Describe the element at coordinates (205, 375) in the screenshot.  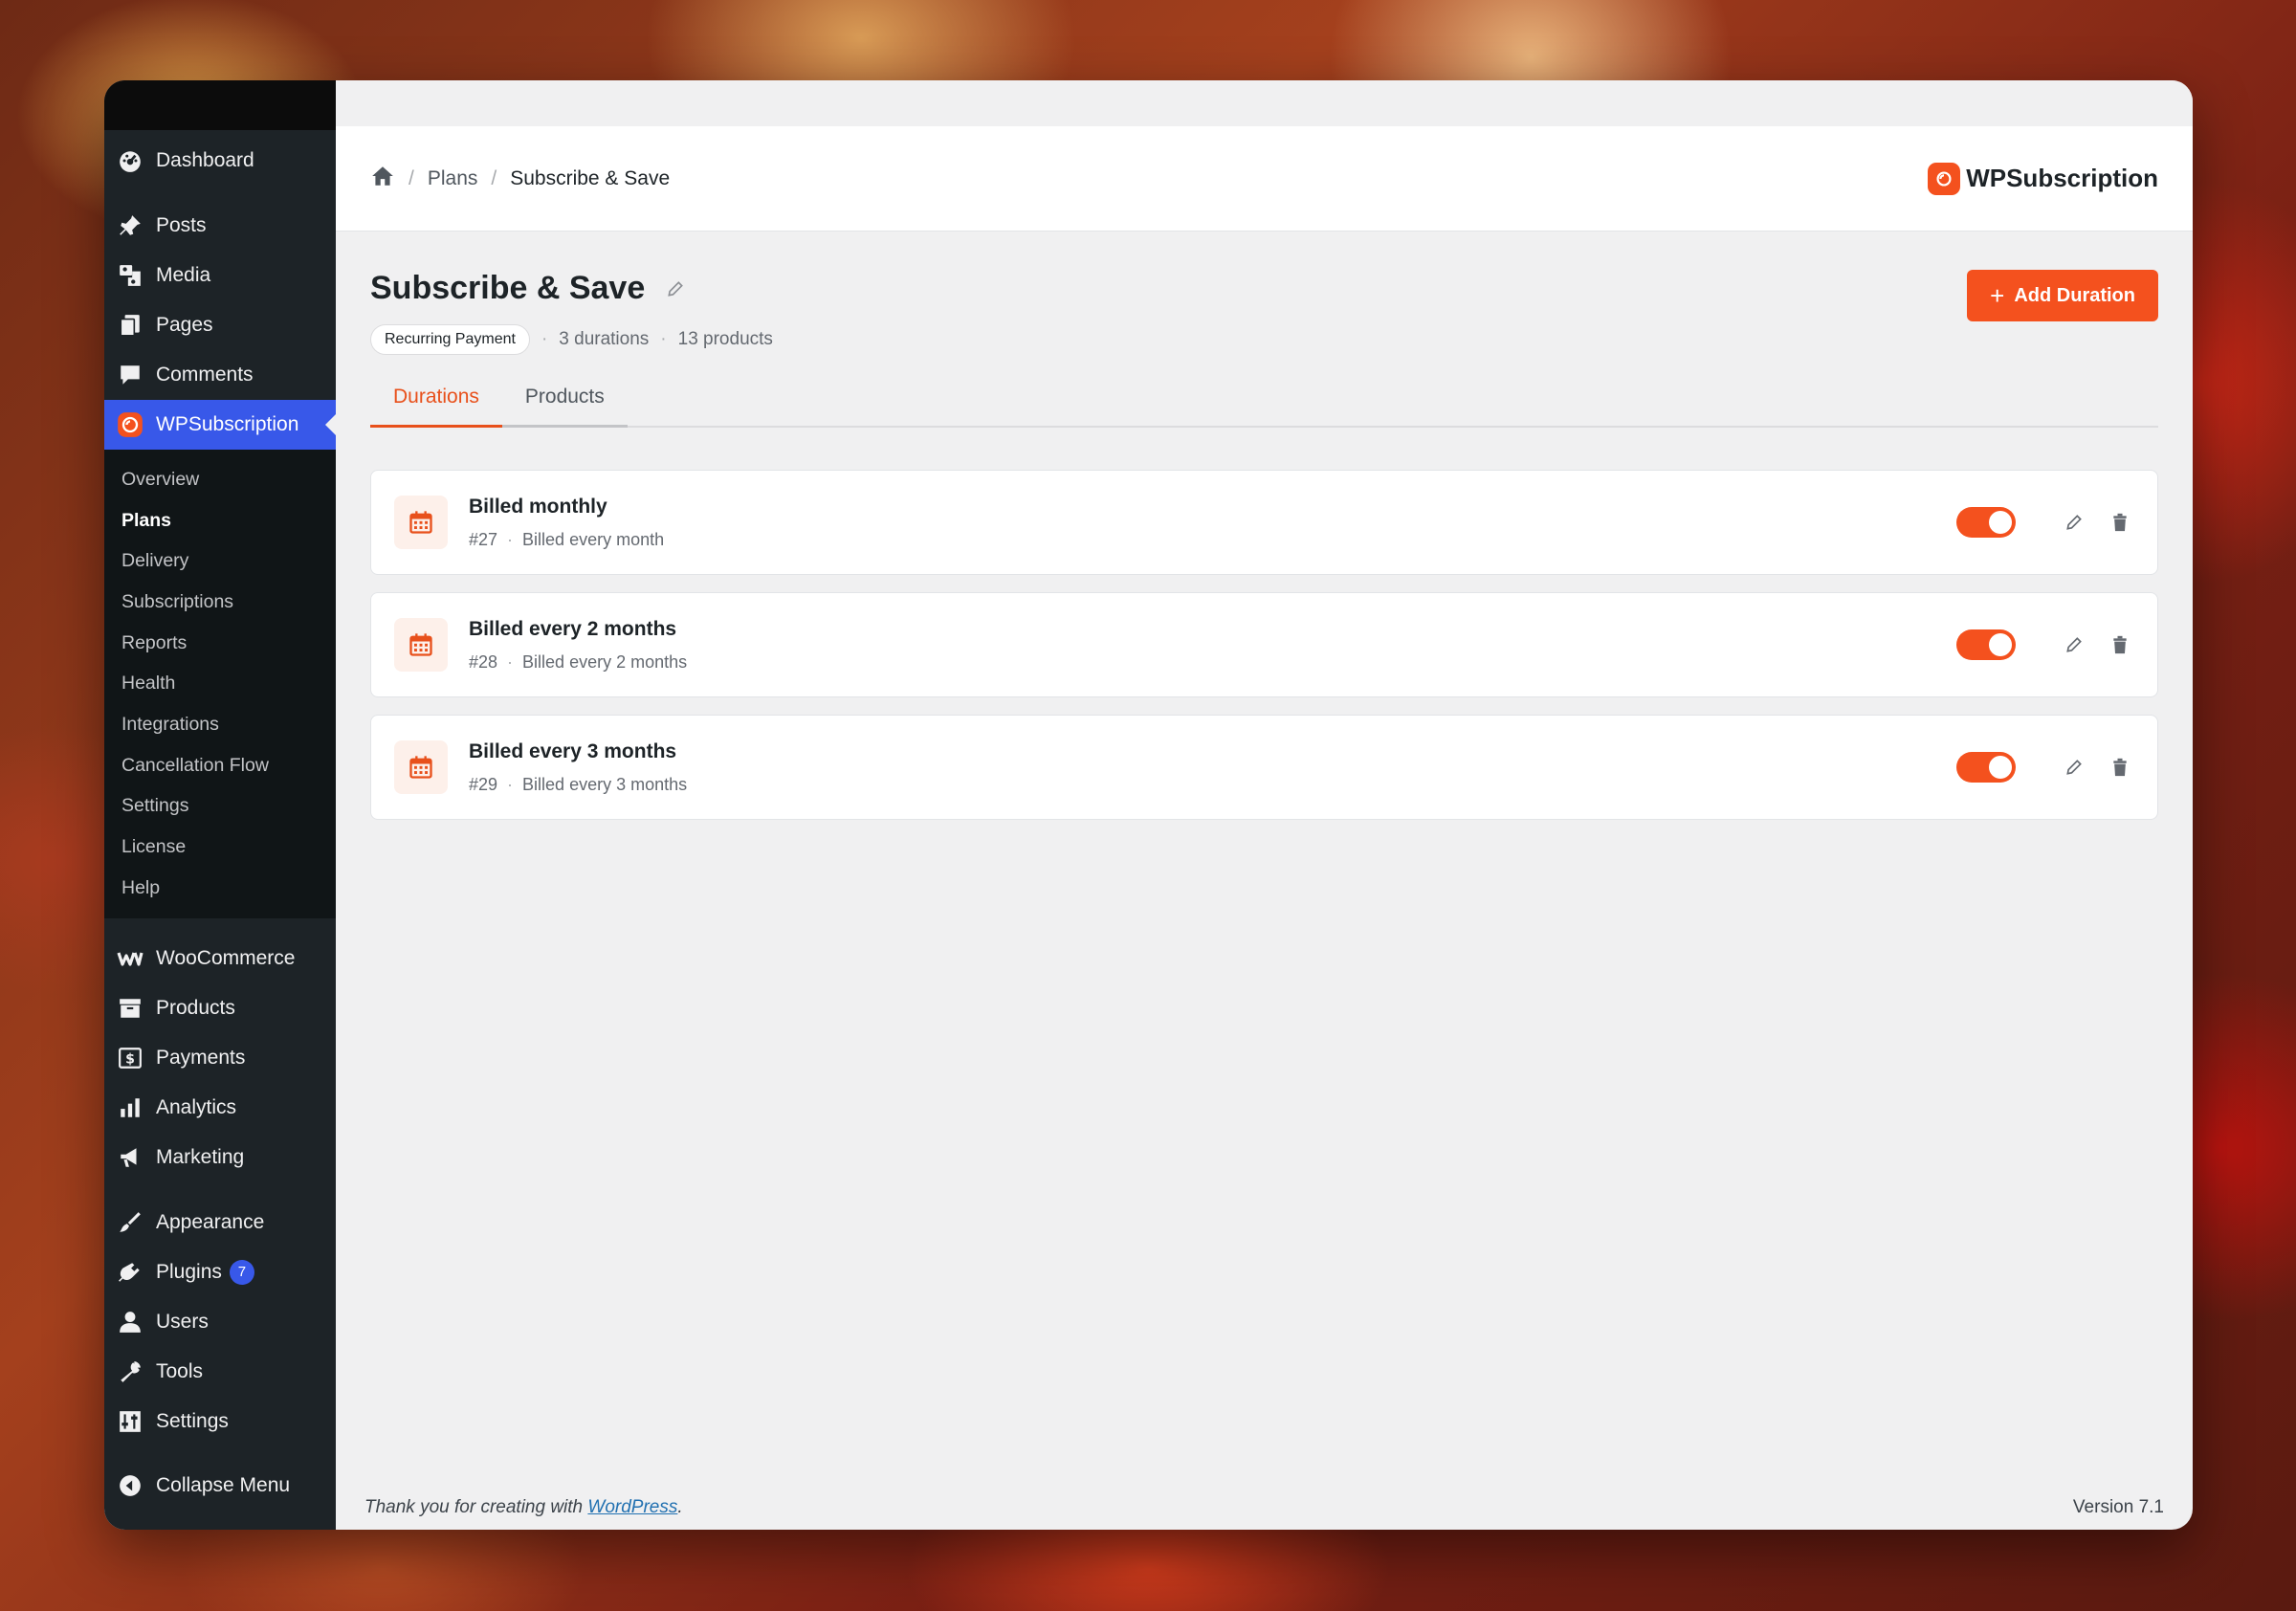
I see `sidebar-item-label: Comments` at that location.